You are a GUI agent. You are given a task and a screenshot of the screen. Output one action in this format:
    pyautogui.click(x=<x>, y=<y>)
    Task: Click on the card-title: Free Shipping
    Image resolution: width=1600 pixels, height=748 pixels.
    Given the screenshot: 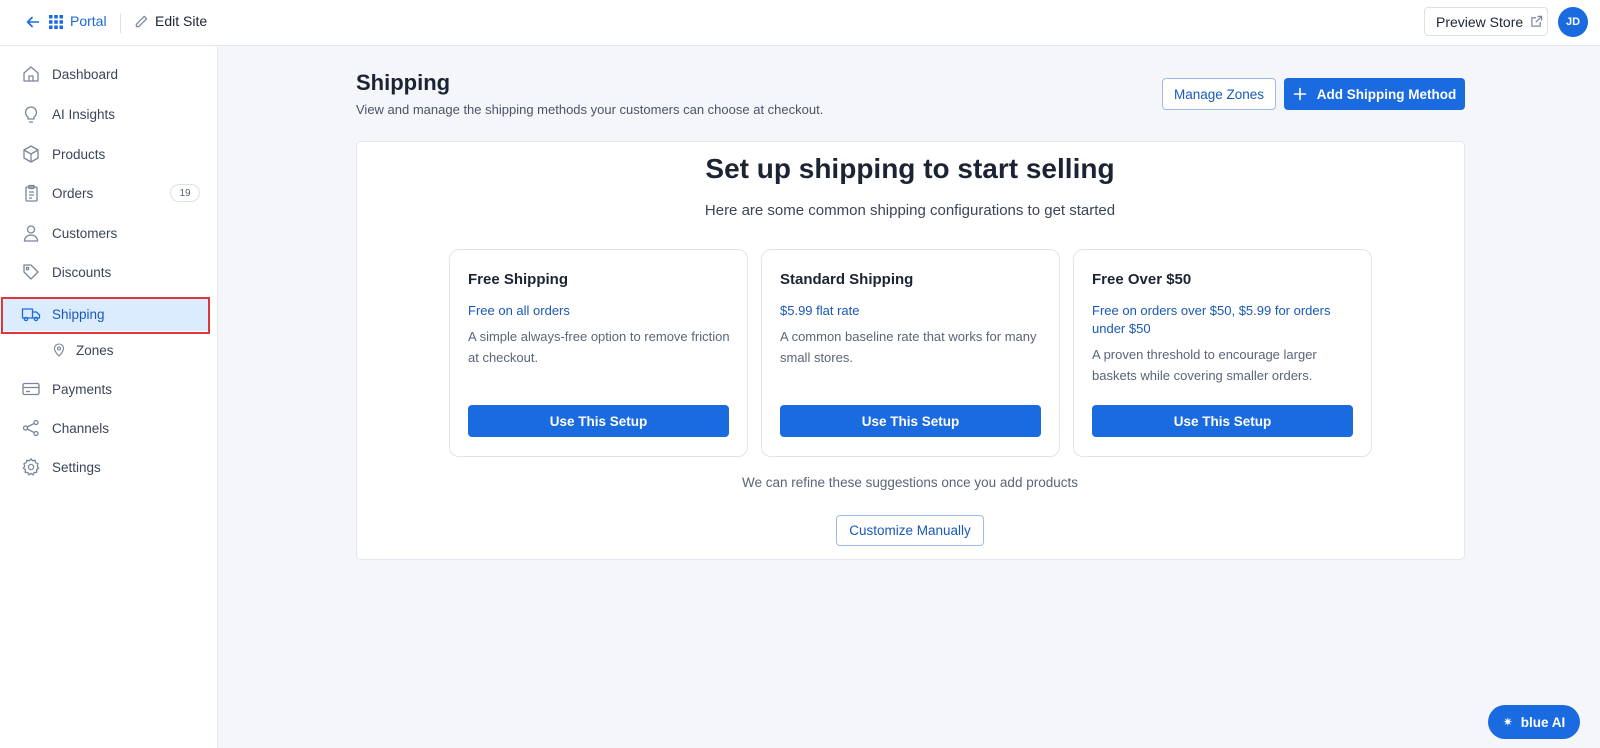 What is the action you would take?
    pyautogui.click(x=518, y=279)
    